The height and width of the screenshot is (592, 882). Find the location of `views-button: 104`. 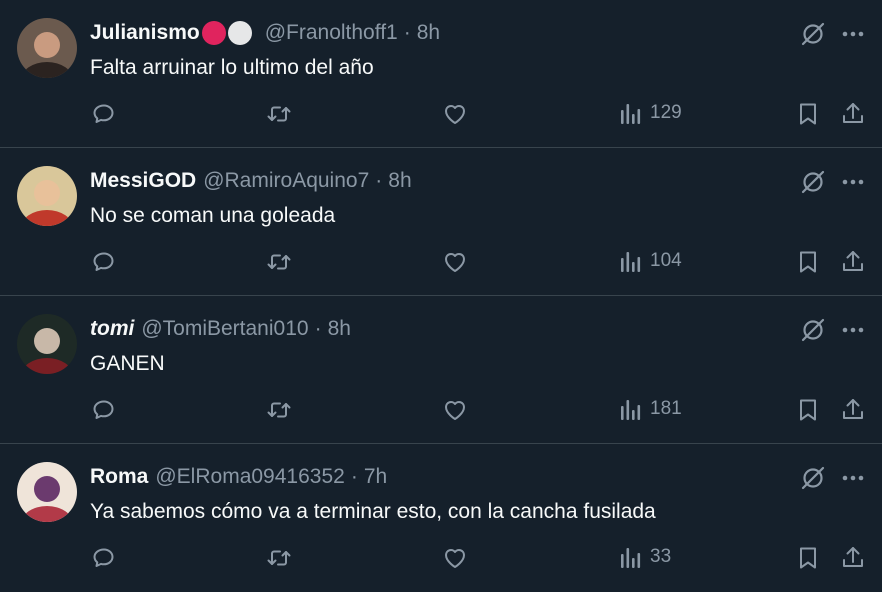

views-button: 104 is located at coordinates (651, 261).